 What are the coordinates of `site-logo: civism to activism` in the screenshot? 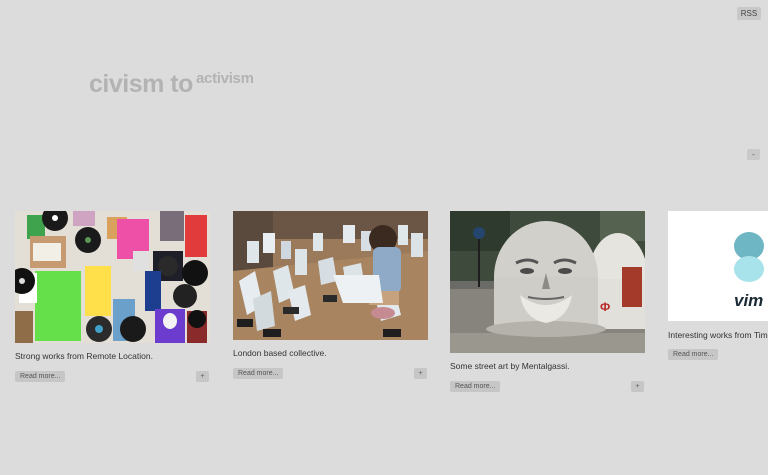 It's located at (171, 84).